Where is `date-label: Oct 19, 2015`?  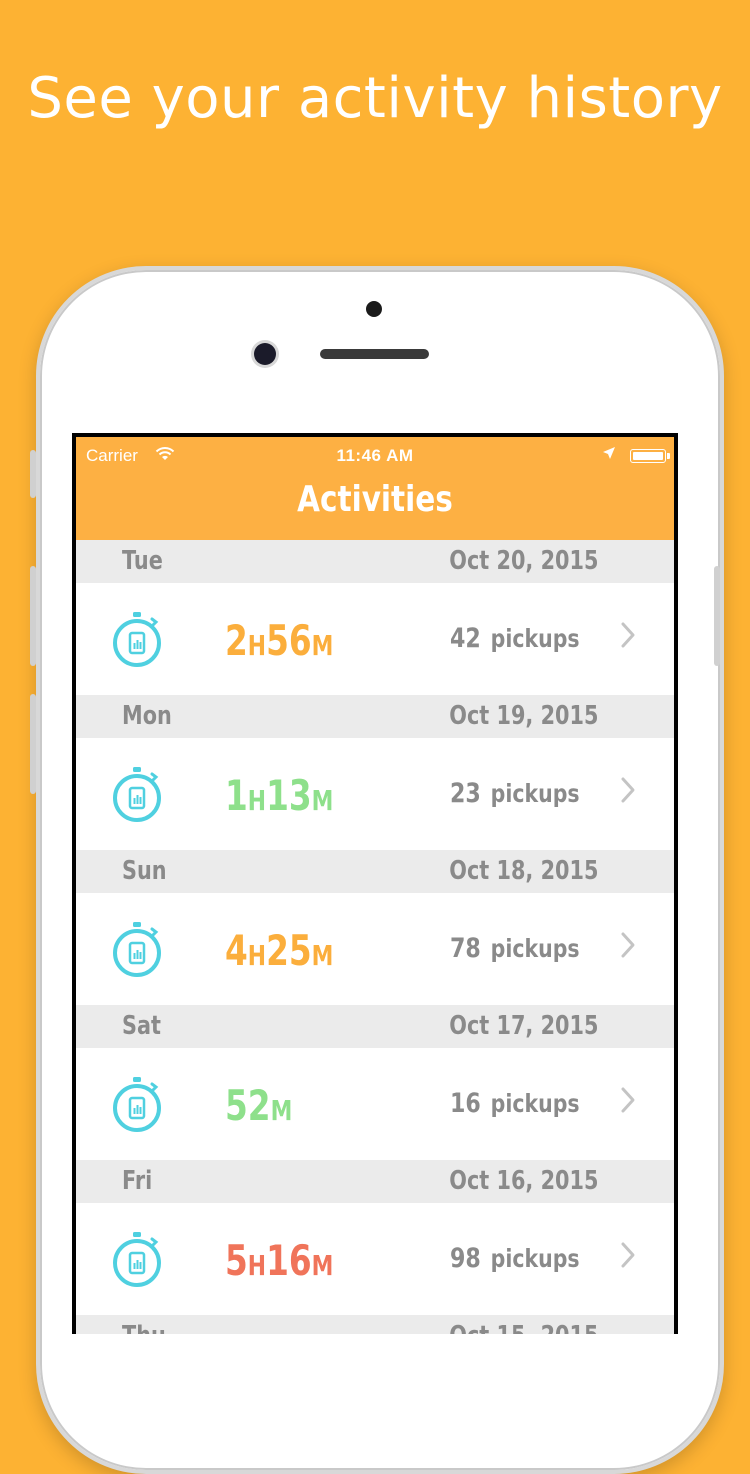
date-label: Oct 19, 2015 is located at coordinates (523, 716).